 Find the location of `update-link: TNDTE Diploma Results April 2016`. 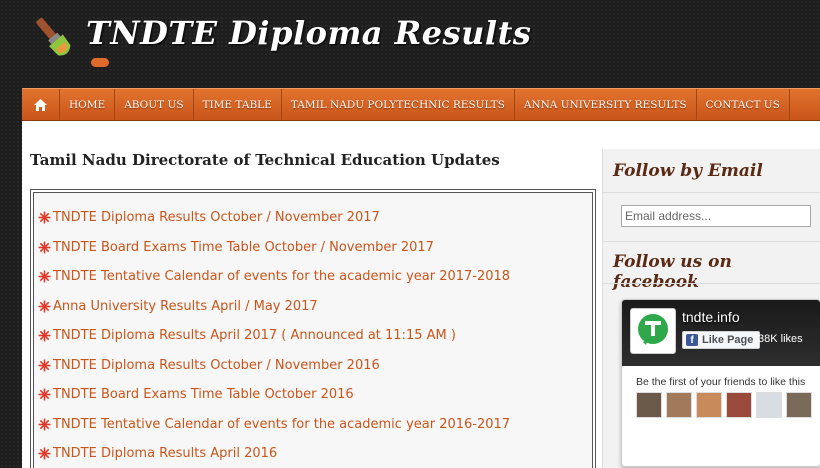

update-link: TNDTE Diploma Results April 2016 is located at coordinates (165, 453).